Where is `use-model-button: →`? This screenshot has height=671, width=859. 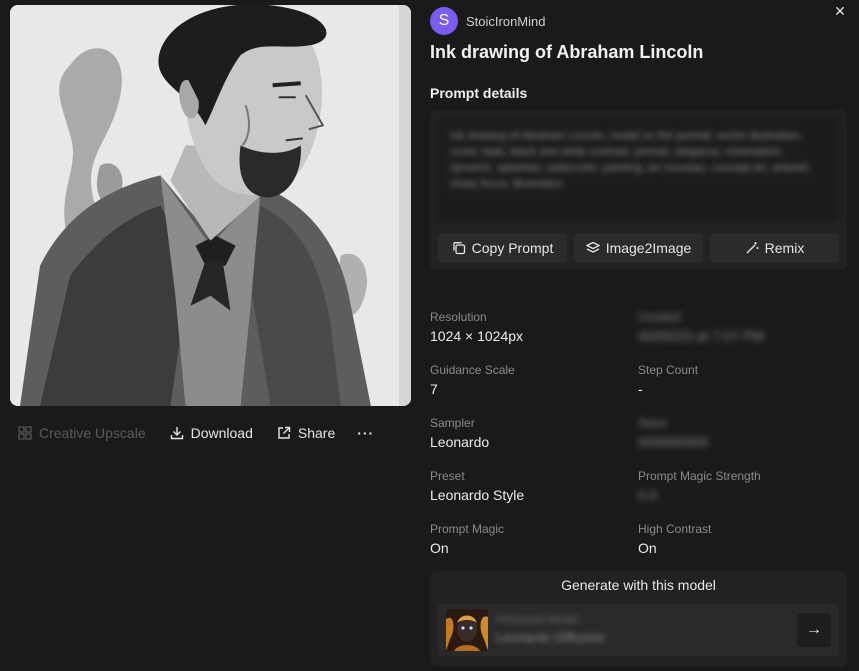
use-model-button: → is located at coordinates (814, 630).